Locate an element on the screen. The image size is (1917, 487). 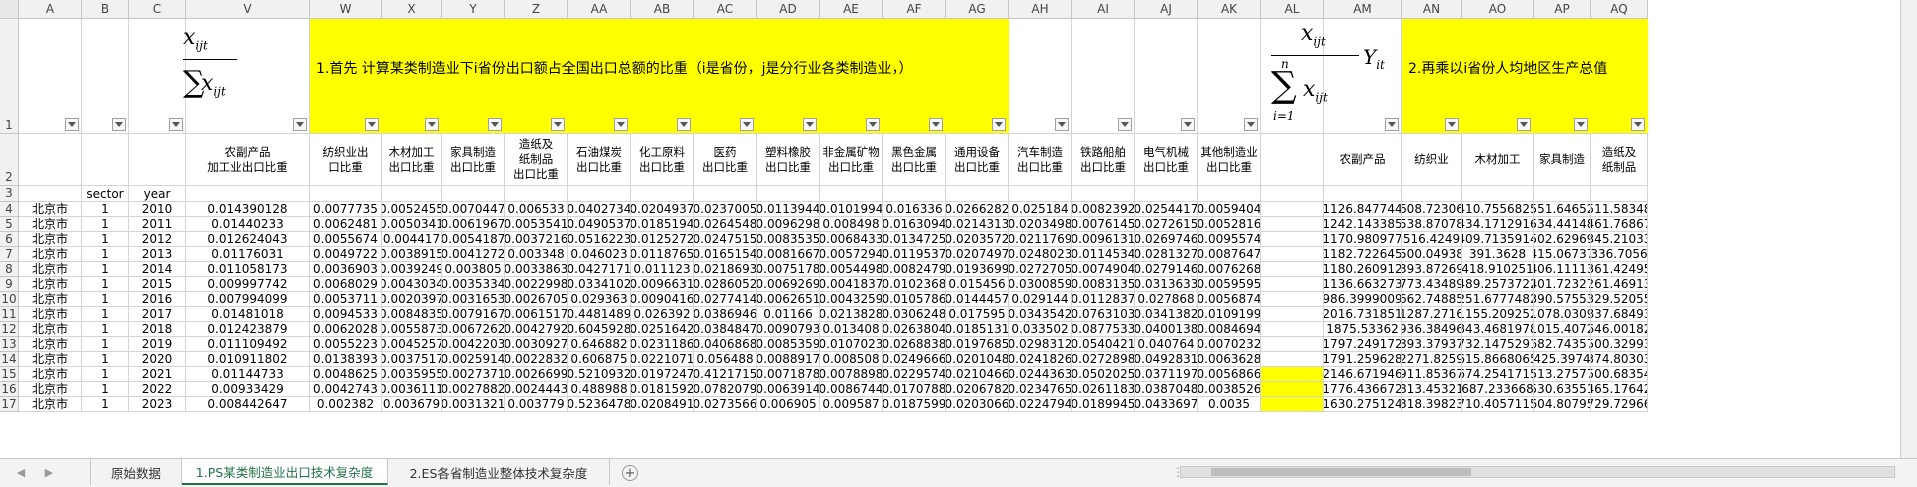
table-cell: 0.003679 is located at coordinates (412, 404).